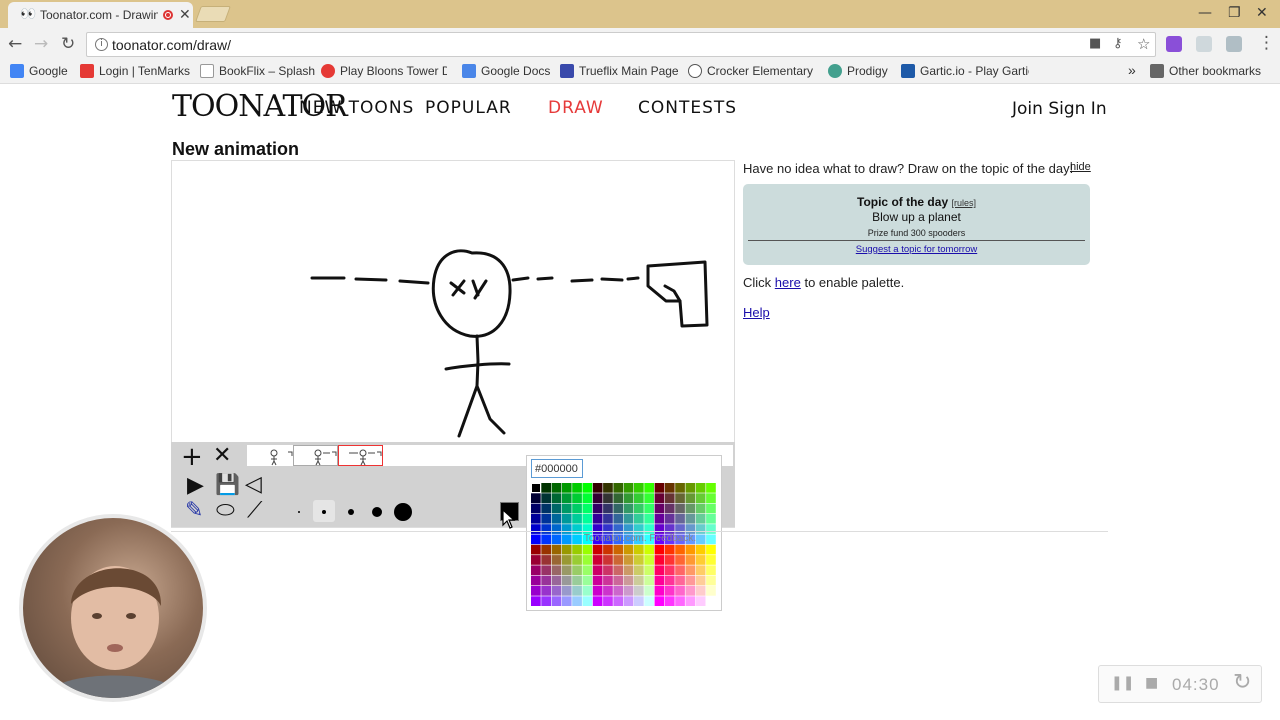  Describe the element at coordinates (1266, 43) in the screenshot. I see `menu-dots-icon: ⋮` at that location.